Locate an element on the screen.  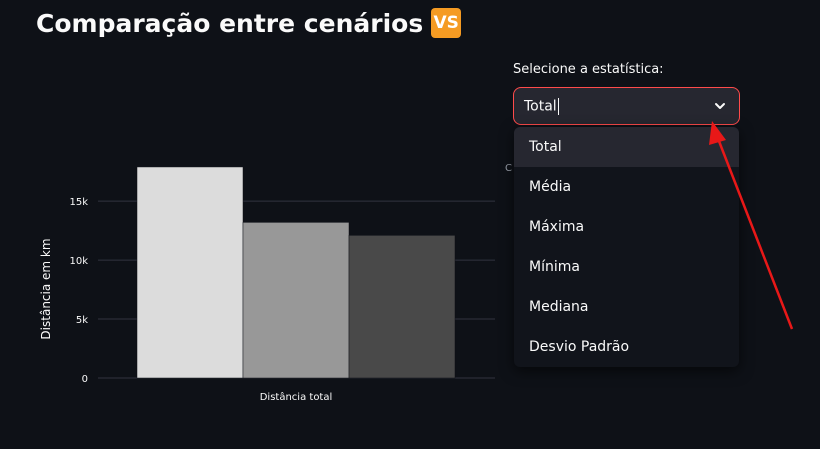
y-tick-label: 0 is located at coordinates (85, 379).